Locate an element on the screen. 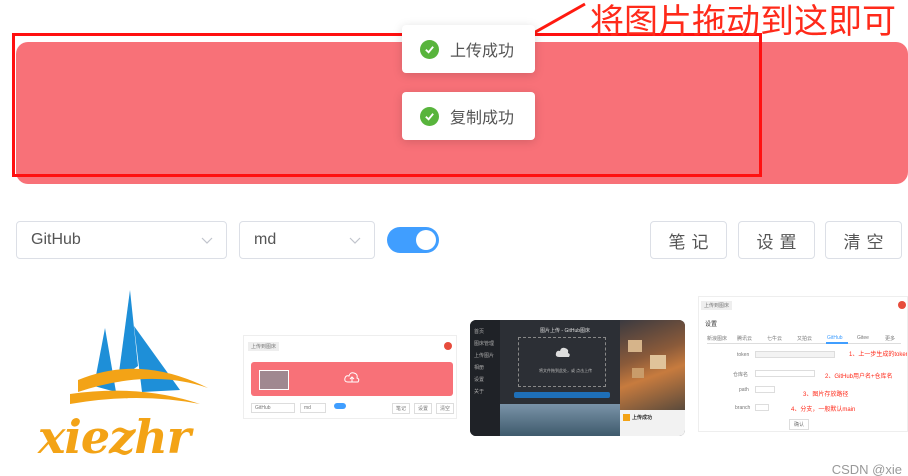  thumb-field-label: token is located at coordinates (743, 355).